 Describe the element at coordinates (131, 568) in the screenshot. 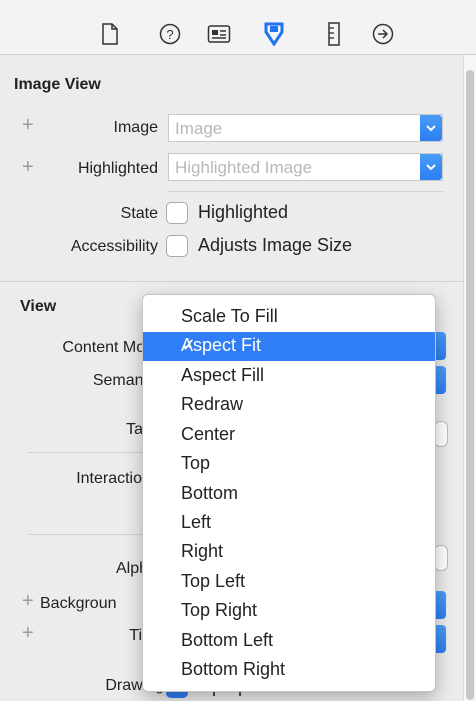

I see `alpha-label: Alph` at that location.